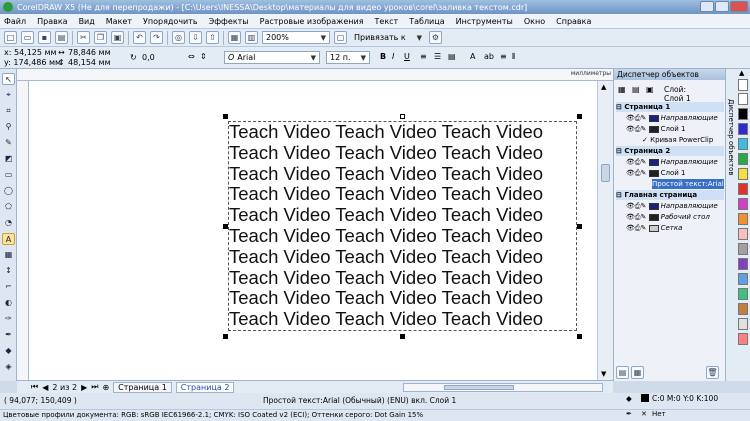  What do you see at coordinates (8, 207) in the screenshot?
I see `polygon-tool-icon: ⬠` at bounding box center [8, 207].